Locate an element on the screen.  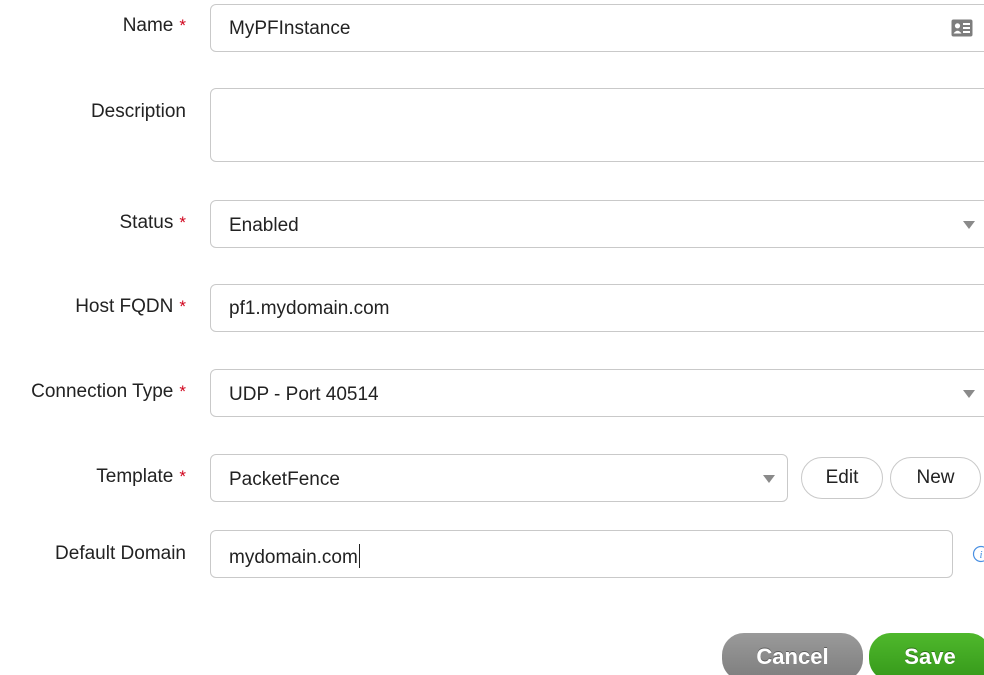
template-label: Template * is located at coordinates (141, 476).